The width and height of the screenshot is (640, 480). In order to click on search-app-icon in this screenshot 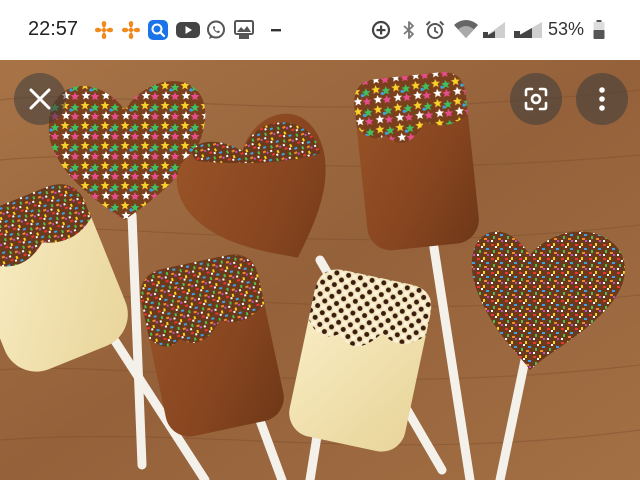, I will do `click(158, 30)`.